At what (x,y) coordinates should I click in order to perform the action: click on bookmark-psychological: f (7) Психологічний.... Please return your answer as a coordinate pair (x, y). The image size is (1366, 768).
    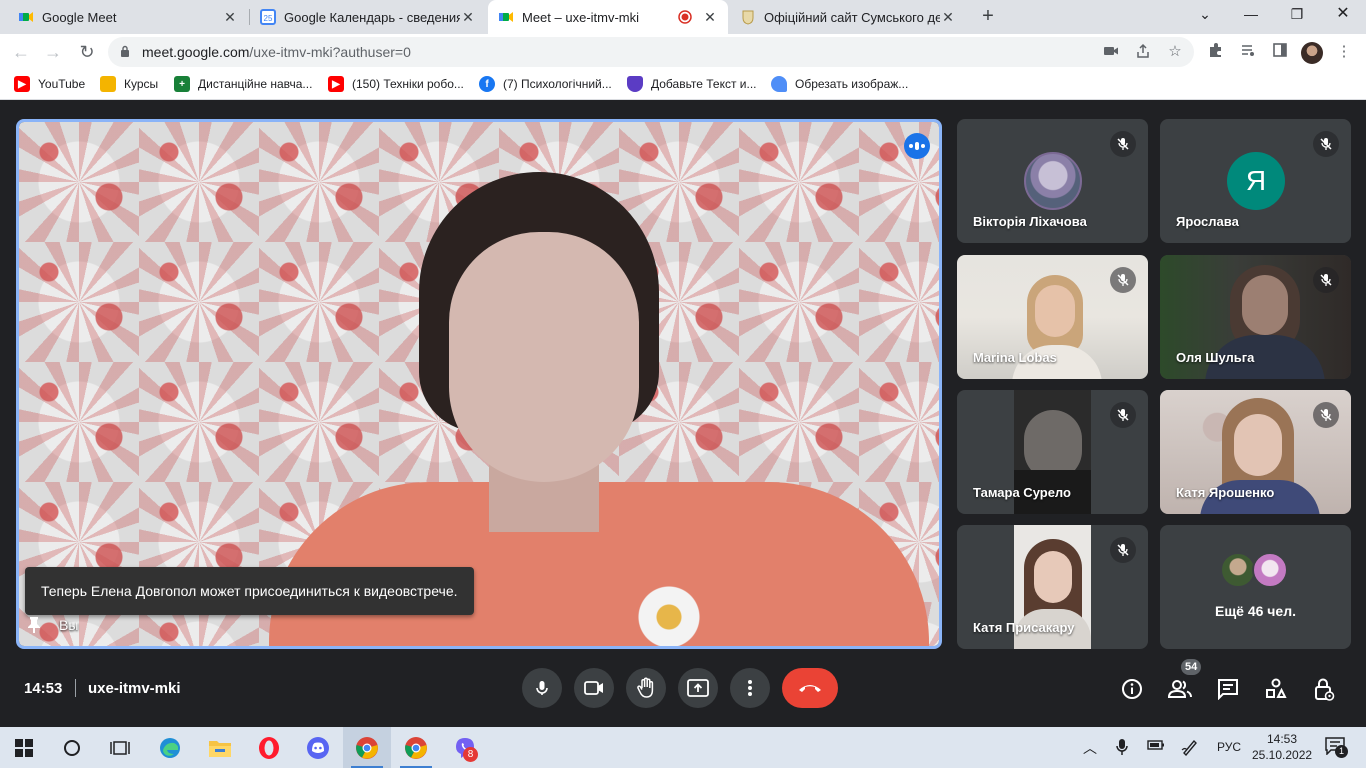
    Looking at the image, I should click on (545, 84).